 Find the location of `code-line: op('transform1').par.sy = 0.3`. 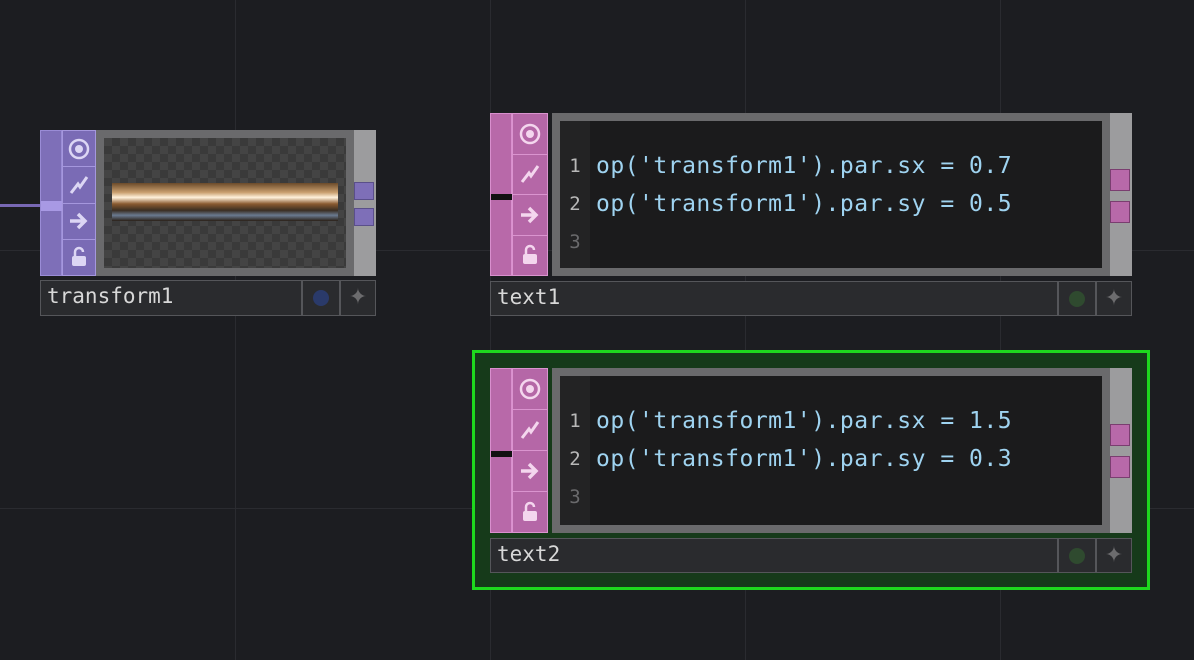

code-line: op('transform1').par.sy = 0.3 is located at coordinates (804, 459).